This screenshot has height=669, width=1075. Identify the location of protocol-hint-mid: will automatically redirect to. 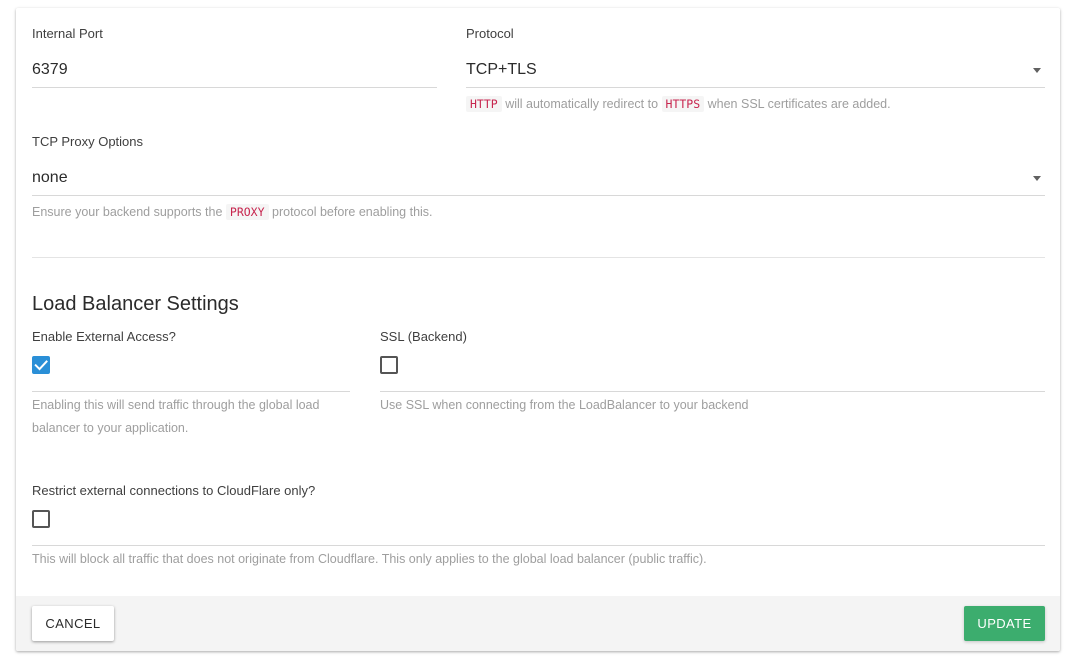
(582, 104).